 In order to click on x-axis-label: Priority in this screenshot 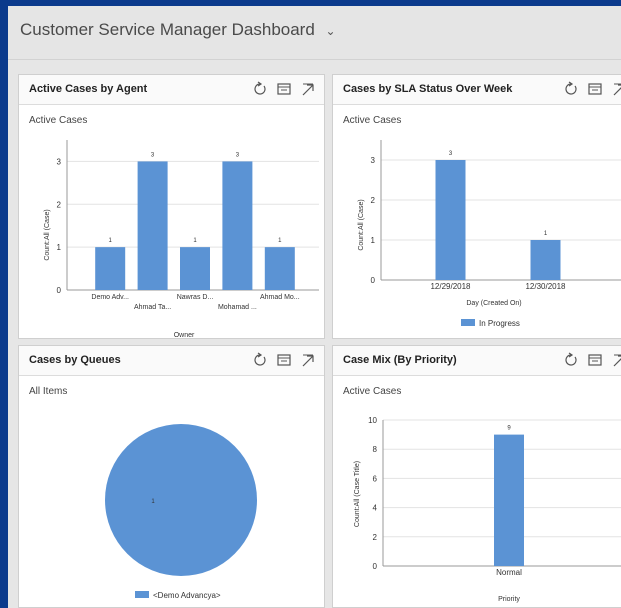, I will do `click(509, 599)`.